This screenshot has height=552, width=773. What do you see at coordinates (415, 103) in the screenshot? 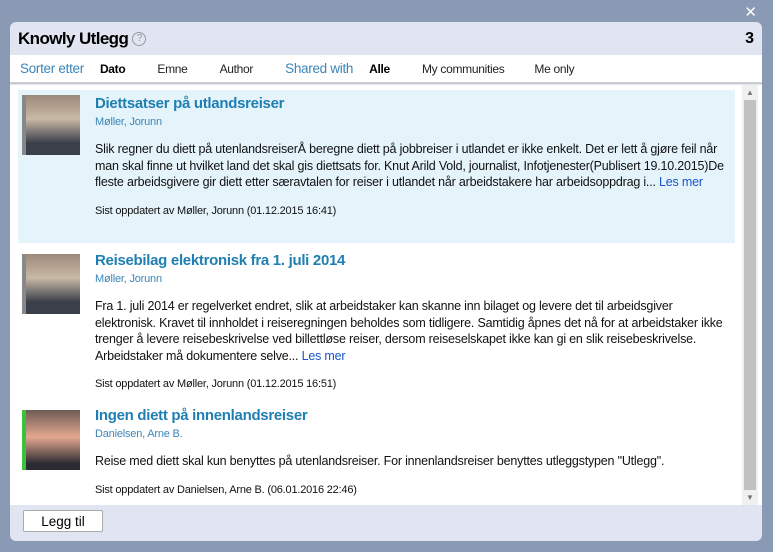
I see `item-title: Diettsatser på utlandsreiser` at bounding box center [415, 103].